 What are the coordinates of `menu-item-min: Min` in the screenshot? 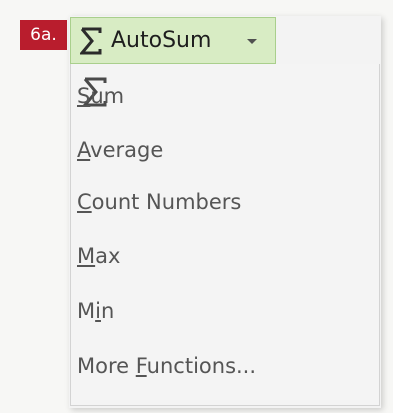 It's located at (95, 311).